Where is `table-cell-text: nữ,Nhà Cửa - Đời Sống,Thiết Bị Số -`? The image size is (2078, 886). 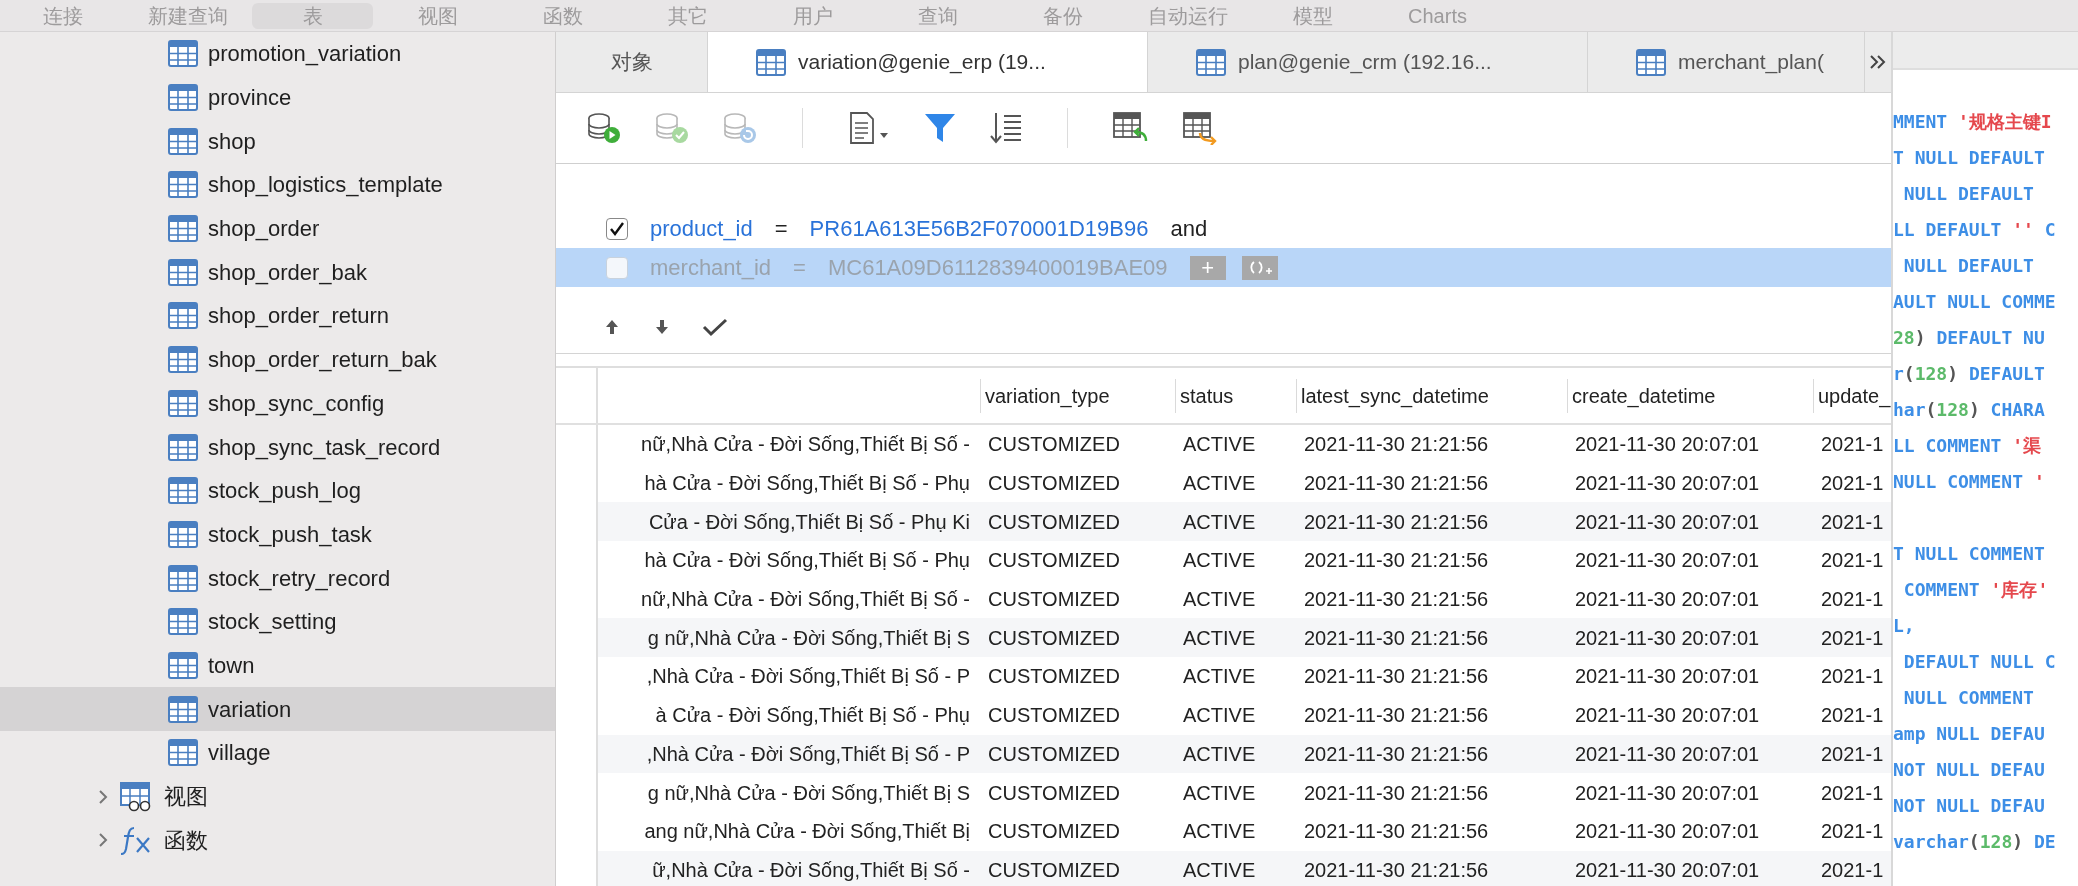 table-cell-text: nữ,Nhà Cửa - Đời Sống,Thiết Bị Số - is located at coordinates (805, 600).